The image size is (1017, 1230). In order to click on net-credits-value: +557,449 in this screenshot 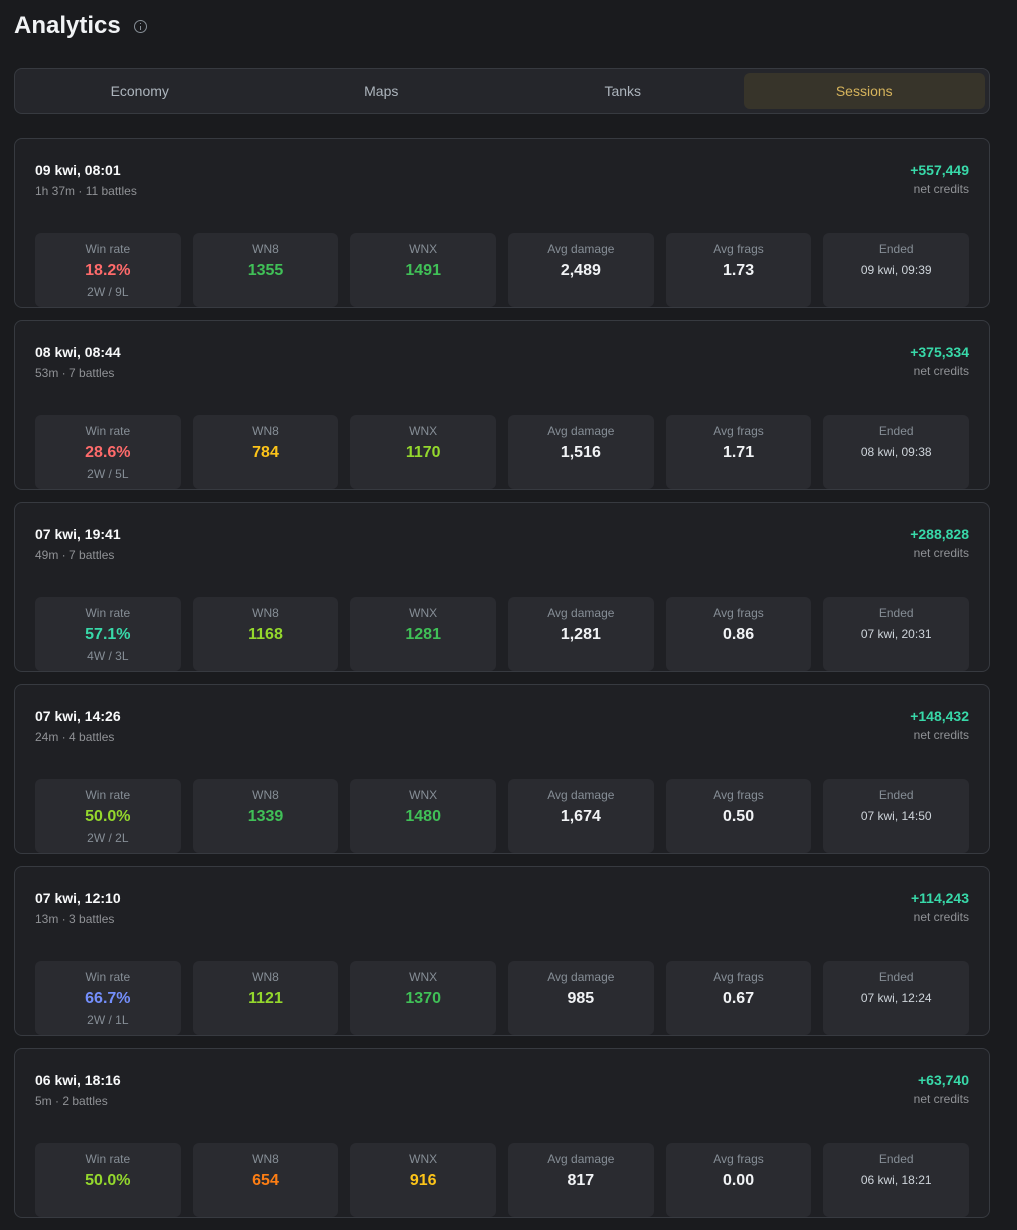, I will do `click(939, 170)`.